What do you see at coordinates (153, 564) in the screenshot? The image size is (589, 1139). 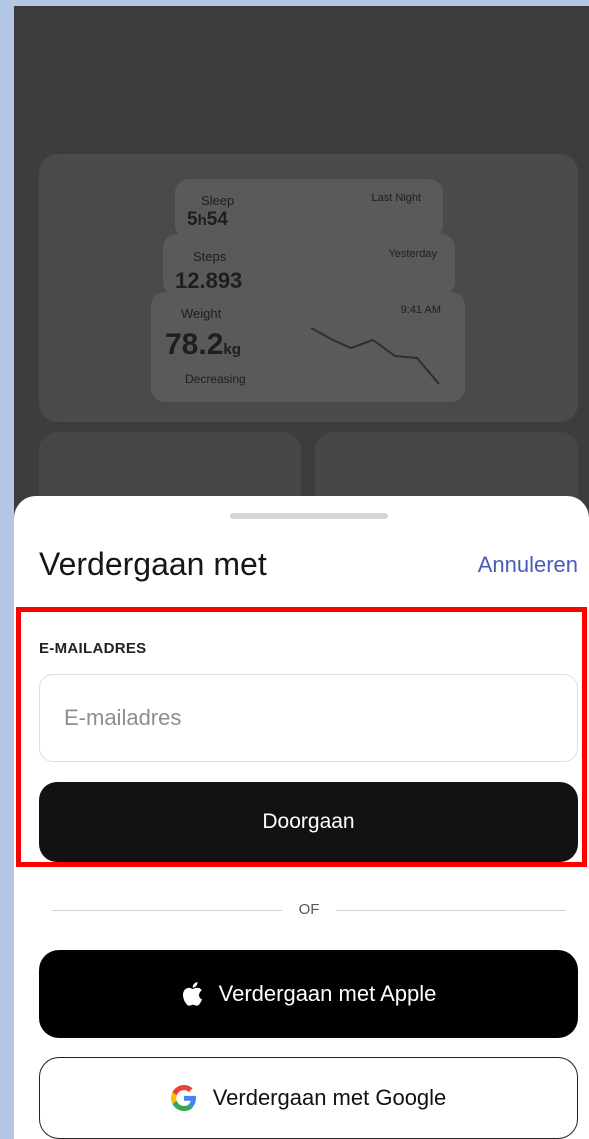 I see `sheet-title: Verdergaan met` at bounding box center [153, 564].